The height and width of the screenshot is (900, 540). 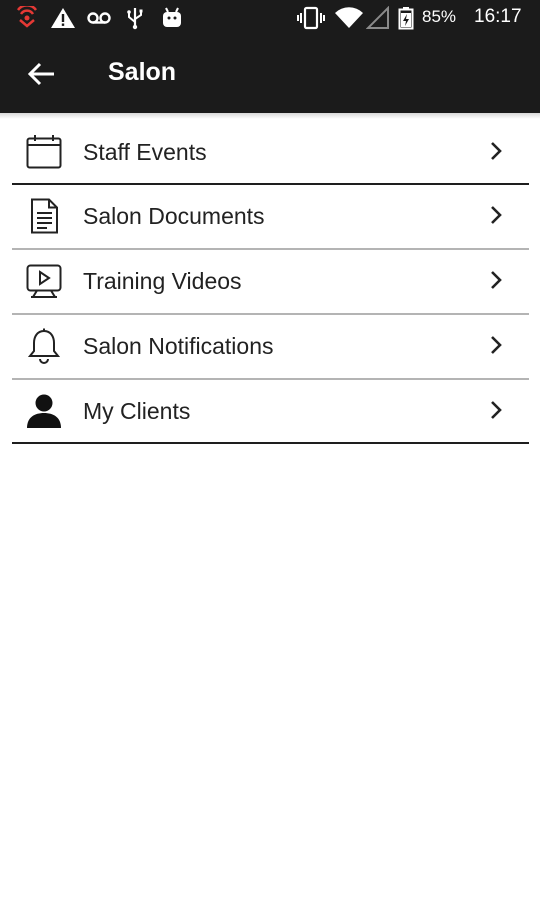 I want to click on menu-item-salon-documents: Salon Documents, so click(x=270, y=216).